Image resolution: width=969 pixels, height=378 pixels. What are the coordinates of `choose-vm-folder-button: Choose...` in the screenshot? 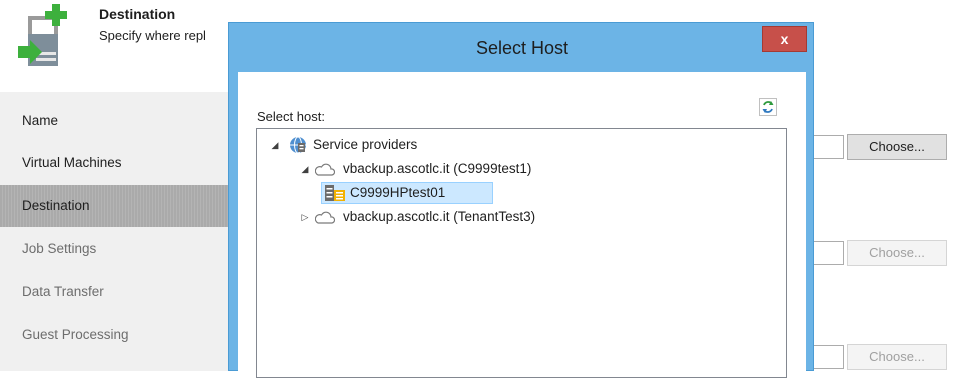 It's located at (897, 357).